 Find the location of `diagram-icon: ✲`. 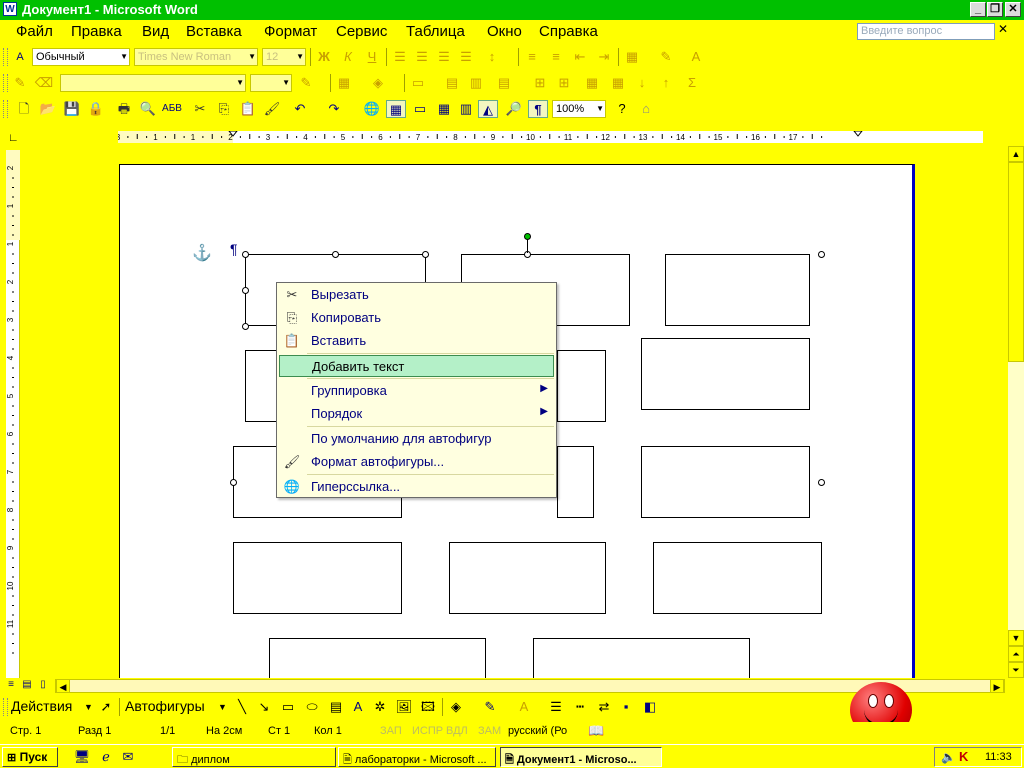

diagram-icon: ✲ is located at coordinates (380, 707).